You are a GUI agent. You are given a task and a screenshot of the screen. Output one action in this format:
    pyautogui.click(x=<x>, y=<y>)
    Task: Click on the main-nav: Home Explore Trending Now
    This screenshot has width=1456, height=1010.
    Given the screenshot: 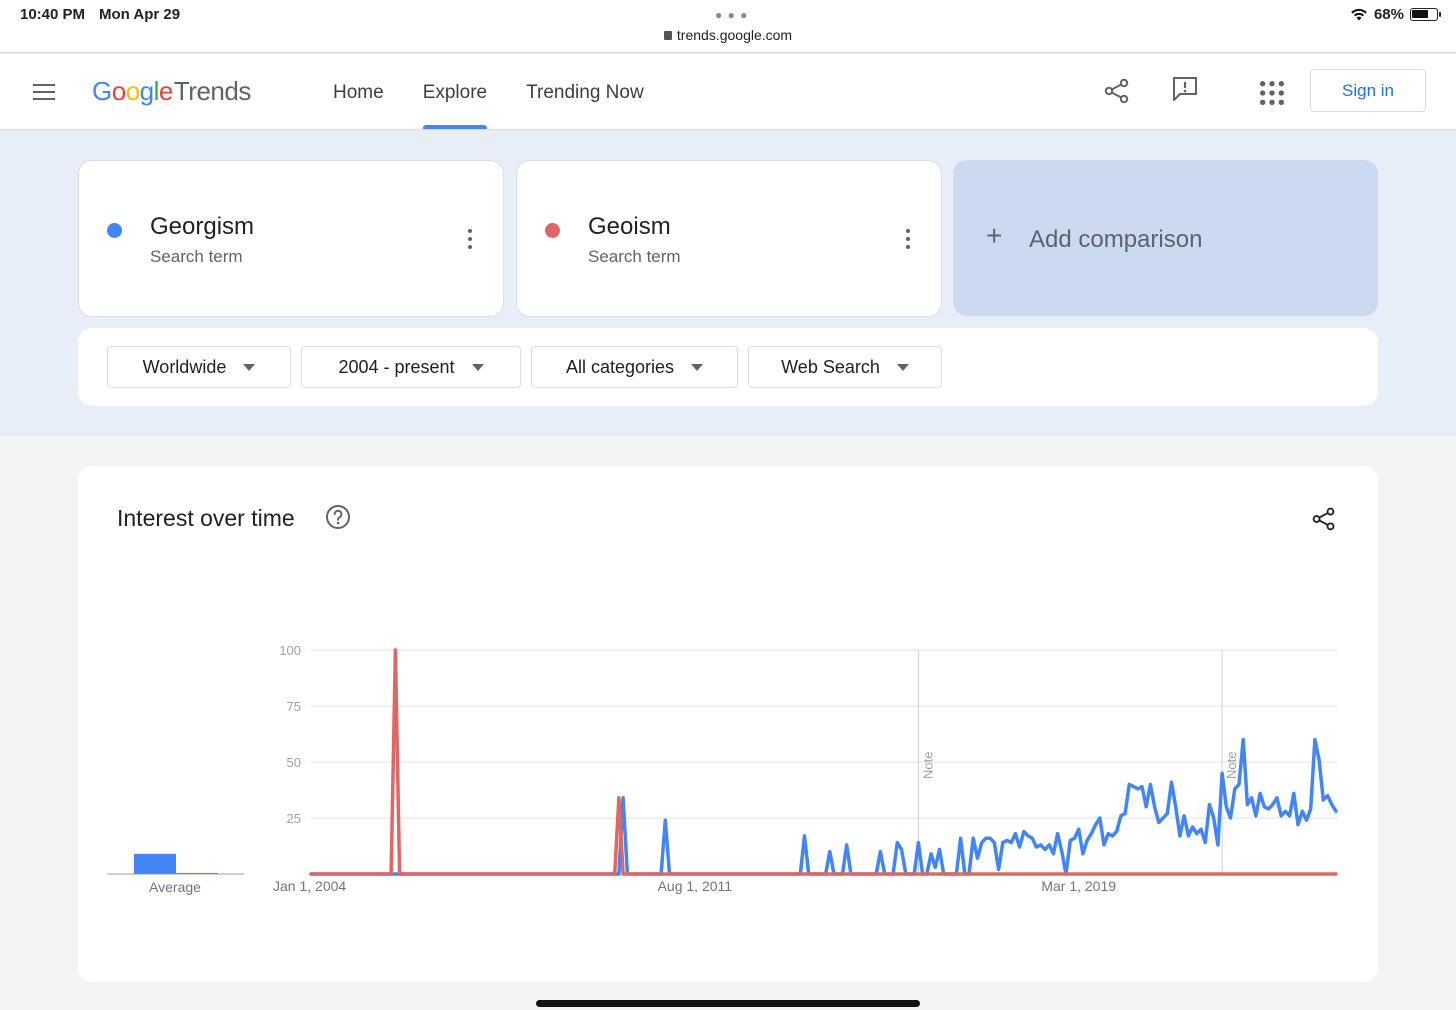 What is the action you would take?
    pyautogui.click(x=508, y=105)
    